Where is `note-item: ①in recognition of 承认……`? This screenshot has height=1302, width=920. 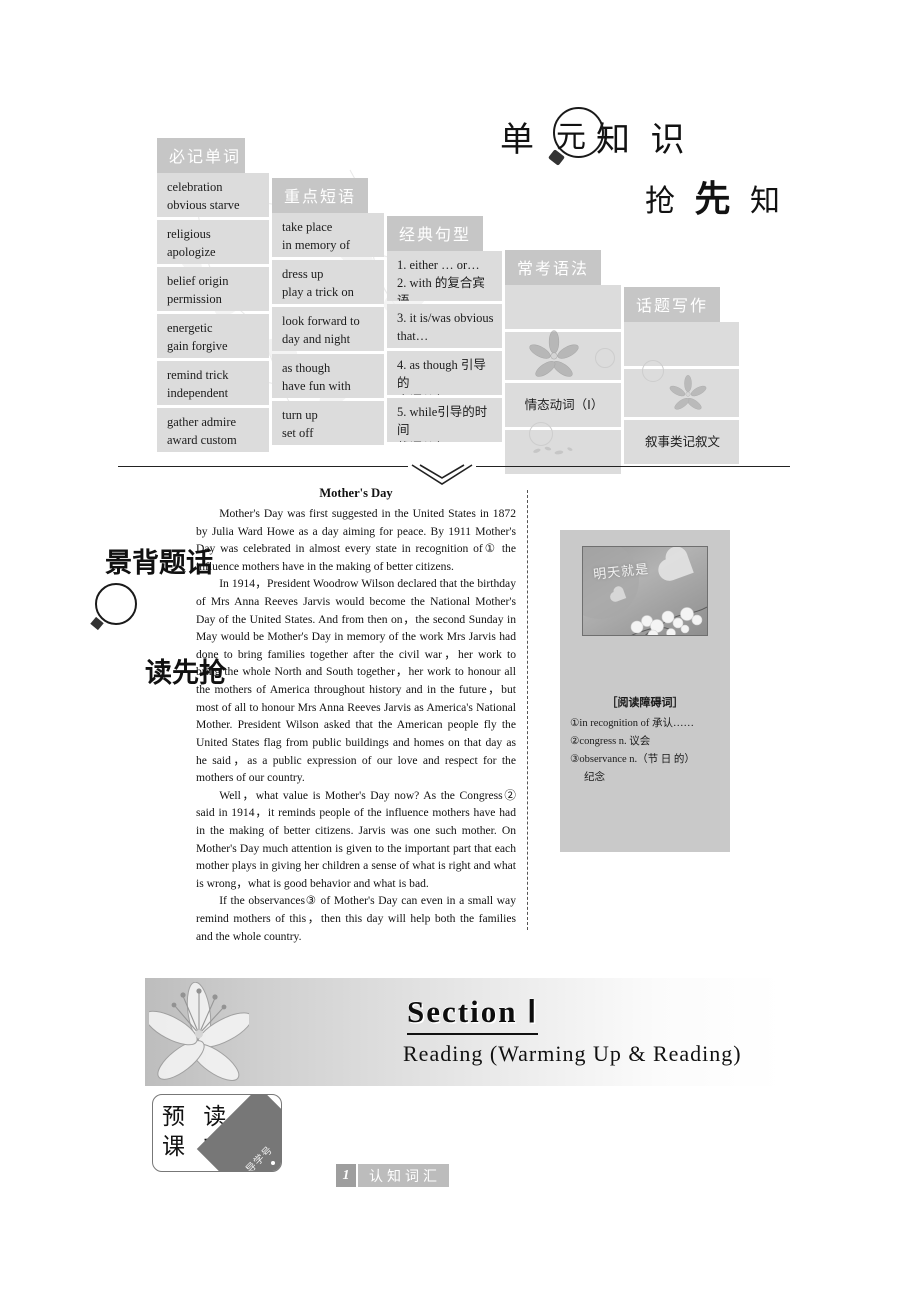
note-item: ①in recognition of 承认…… is located at coordinates (632, 723).